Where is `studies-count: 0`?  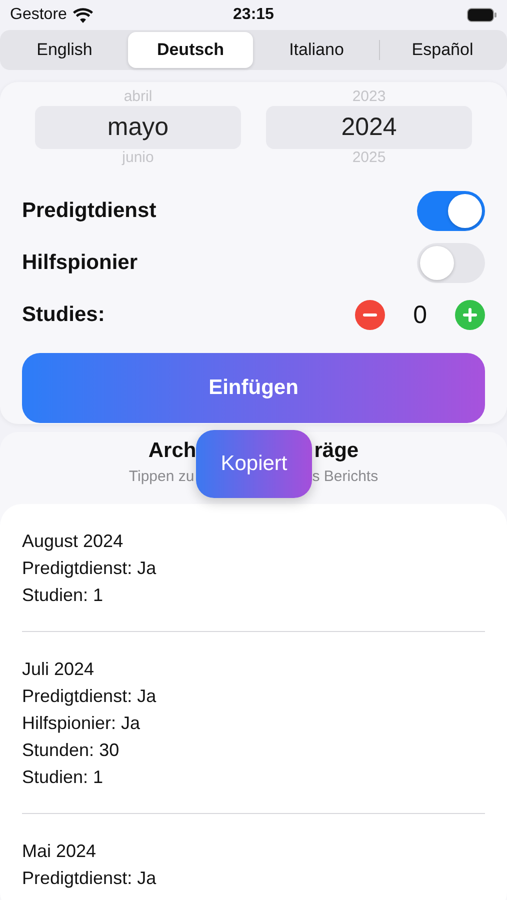
studies-count: 0 is located at coordinates (420, 315).